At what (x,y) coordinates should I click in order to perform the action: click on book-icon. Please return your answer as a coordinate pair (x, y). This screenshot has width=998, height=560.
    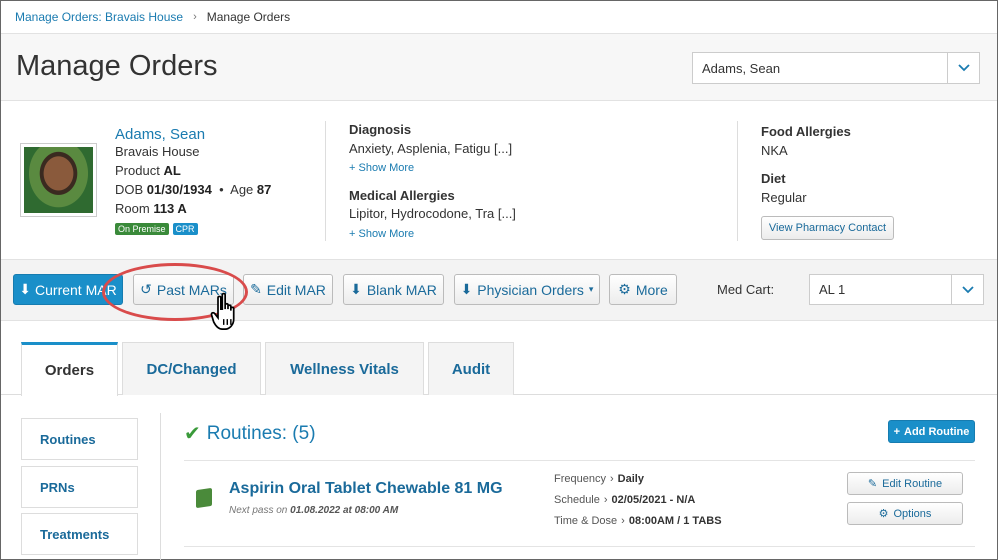
    Looking at the image, I should click on (204, 498).